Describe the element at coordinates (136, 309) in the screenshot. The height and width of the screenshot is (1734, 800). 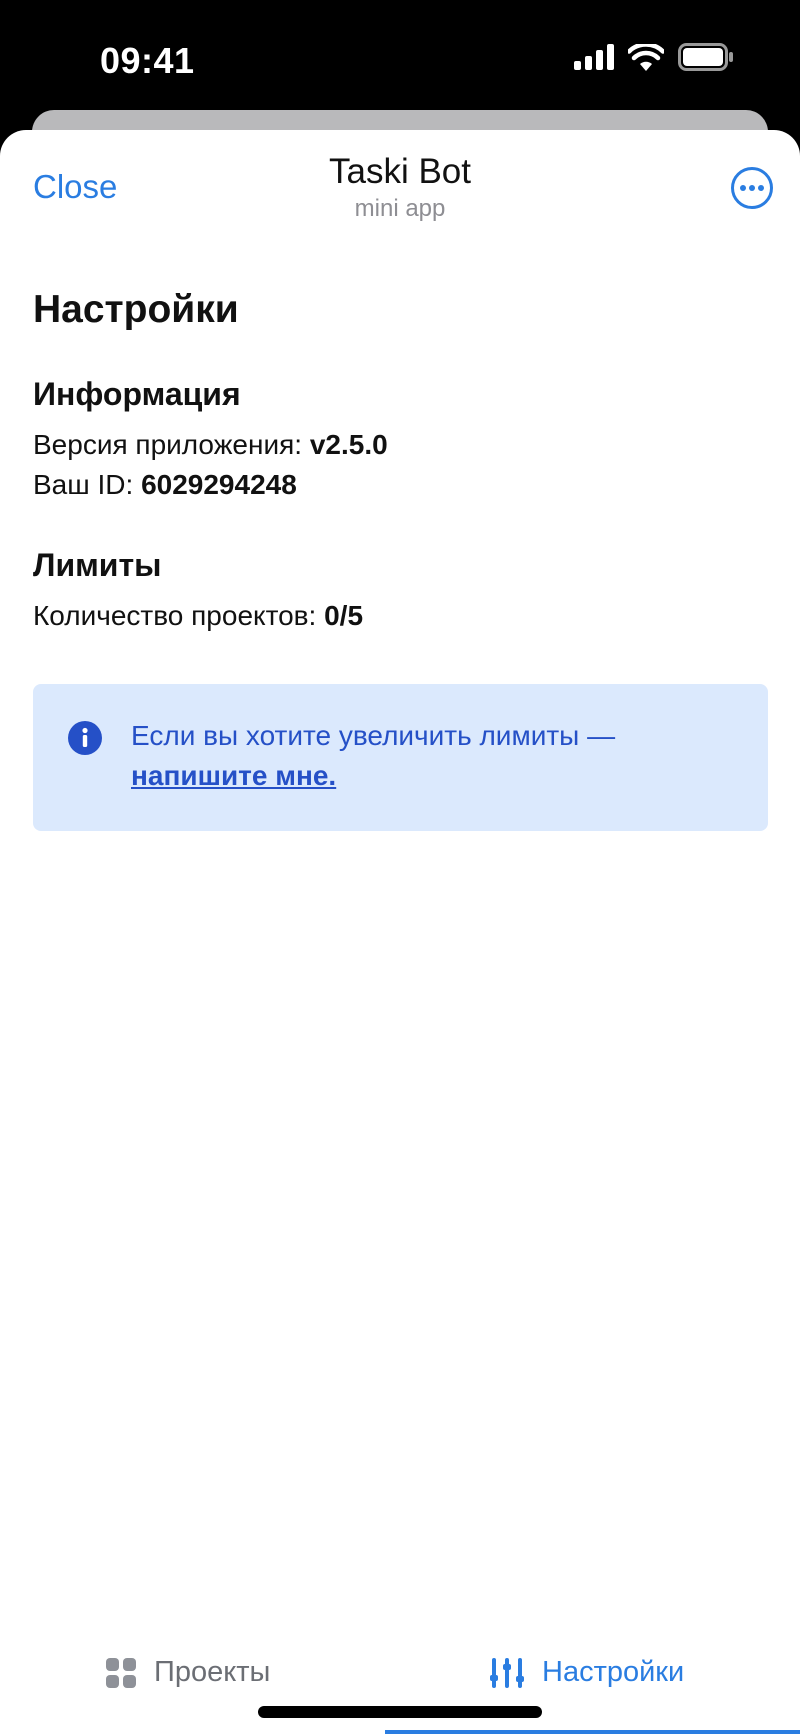
I see `page-title: Настройки` at that location.